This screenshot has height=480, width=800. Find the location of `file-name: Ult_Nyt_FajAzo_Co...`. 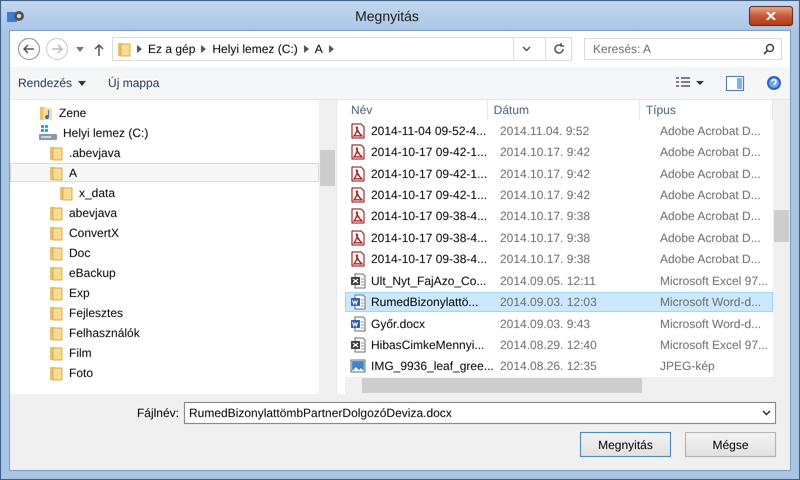

file-name: Ult_Nyt_FajAzo_Co... is located at coordinates (428, 281).